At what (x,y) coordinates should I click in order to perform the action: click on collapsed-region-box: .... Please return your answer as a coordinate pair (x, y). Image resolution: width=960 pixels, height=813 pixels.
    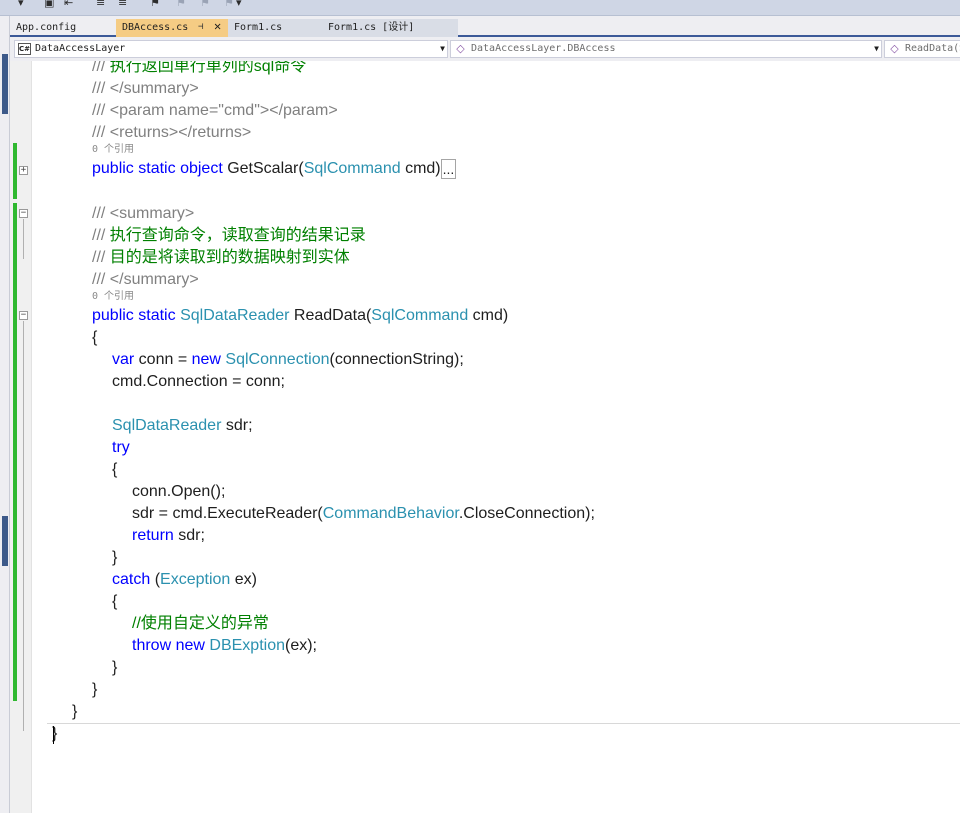
    Looking at the image, I should click on (448, 169).